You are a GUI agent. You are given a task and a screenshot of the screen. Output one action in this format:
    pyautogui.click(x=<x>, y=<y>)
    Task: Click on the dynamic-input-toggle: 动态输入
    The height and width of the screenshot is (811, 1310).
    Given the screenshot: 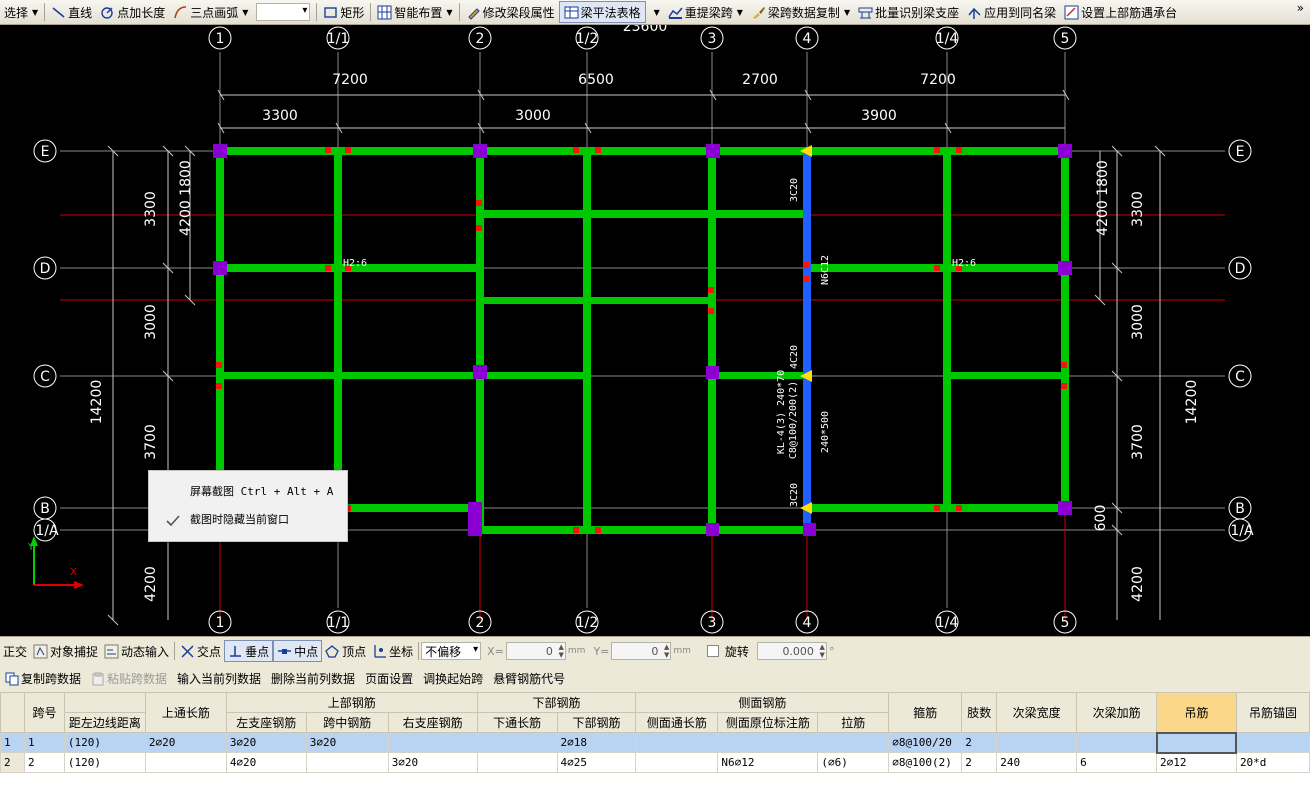 What is the action you would take?
    pyautogui.click(x=136, y=651)
    